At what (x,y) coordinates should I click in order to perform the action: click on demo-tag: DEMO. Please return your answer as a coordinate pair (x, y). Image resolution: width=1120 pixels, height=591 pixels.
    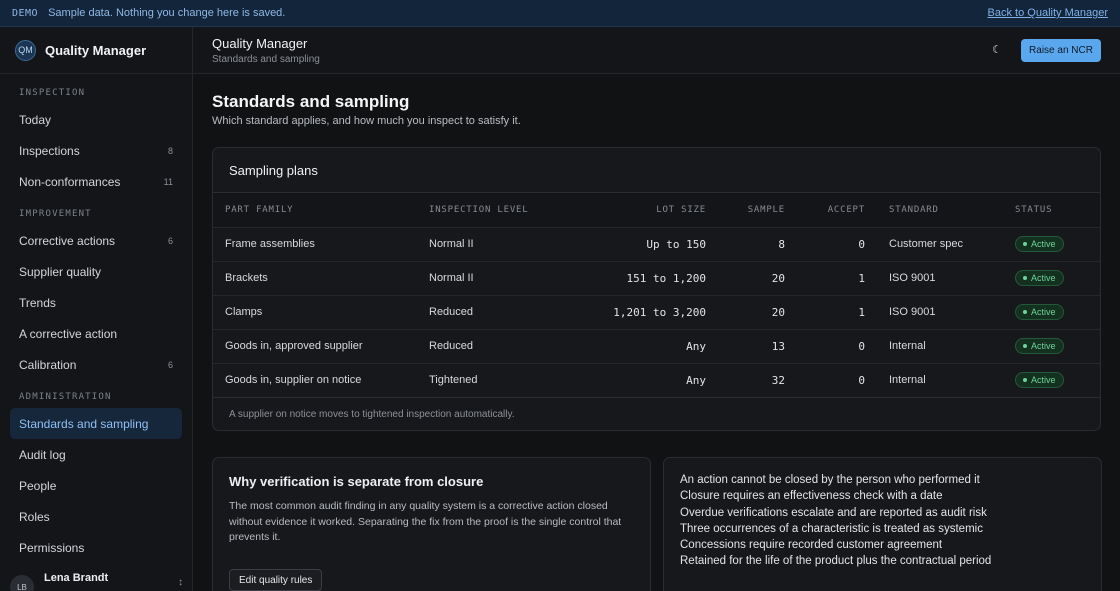
    Looking at the image, I should click on (25, 13).